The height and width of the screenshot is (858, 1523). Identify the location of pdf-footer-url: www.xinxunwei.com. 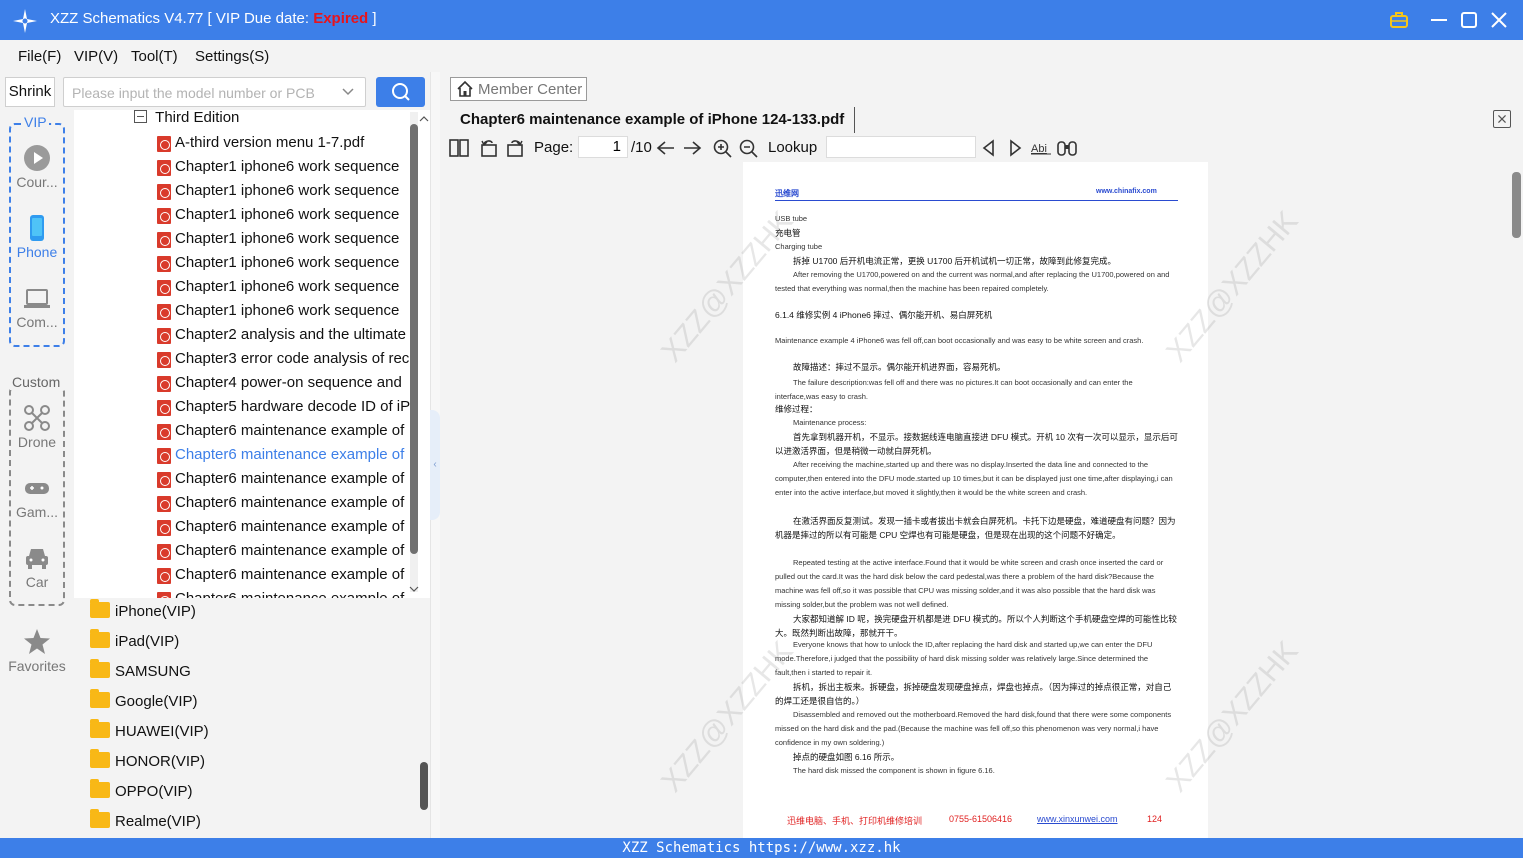
(1077, 819).